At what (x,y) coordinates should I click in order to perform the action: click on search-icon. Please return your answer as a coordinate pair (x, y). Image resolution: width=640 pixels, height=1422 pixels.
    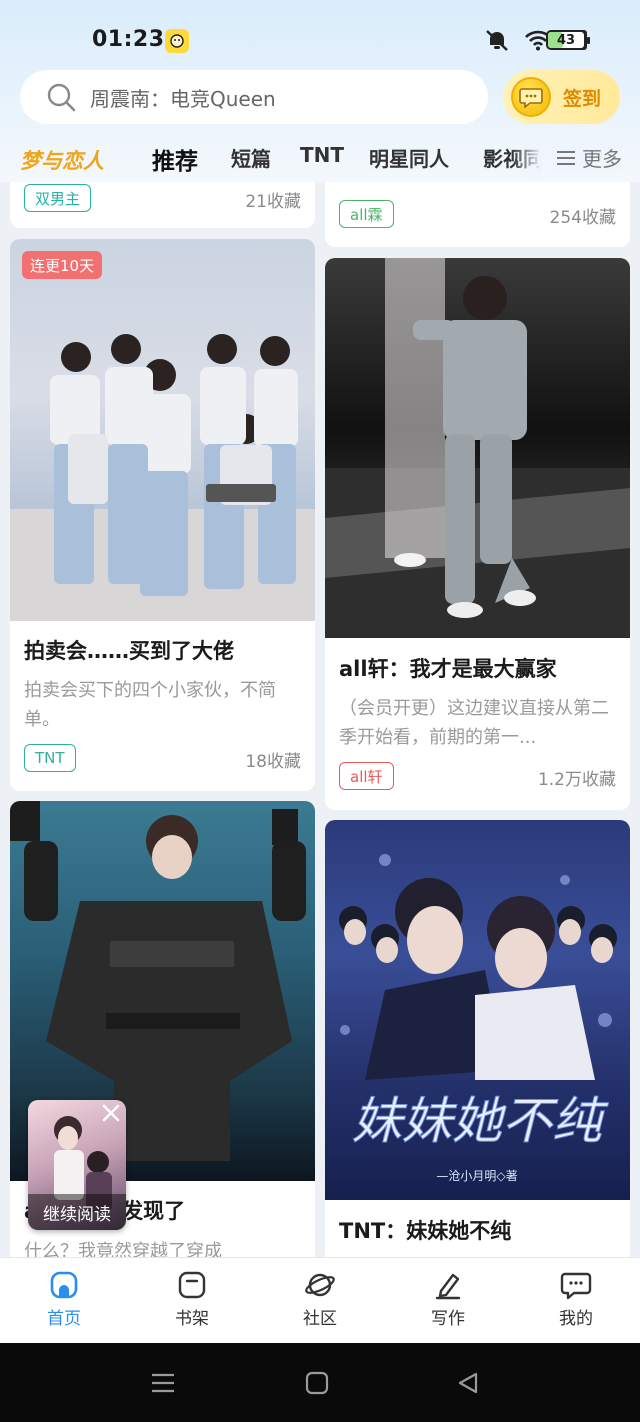
    Looking at the image, I should click on (61, 97).